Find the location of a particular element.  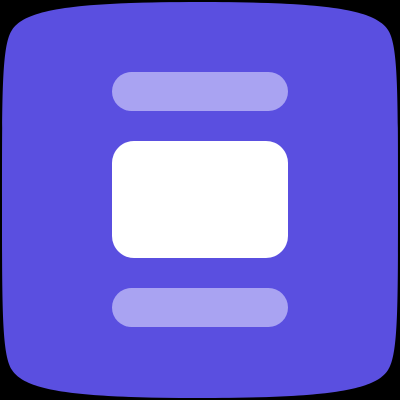

bottom-bar-shape is located at coordinates (200, 307).